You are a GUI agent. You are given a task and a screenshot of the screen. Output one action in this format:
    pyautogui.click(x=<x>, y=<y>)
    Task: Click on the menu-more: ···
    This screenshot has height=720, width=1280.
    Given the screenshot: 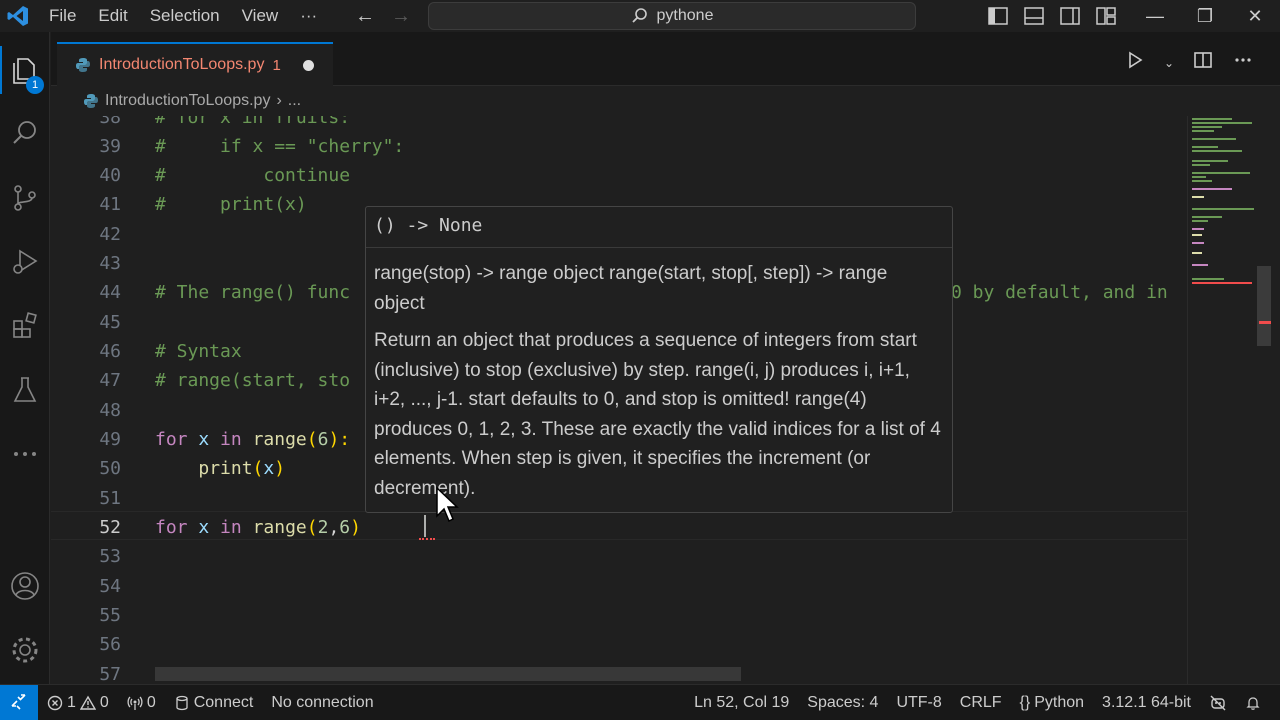 What is the action you would take?
    pyautogui.click(x=308, y=16)
    